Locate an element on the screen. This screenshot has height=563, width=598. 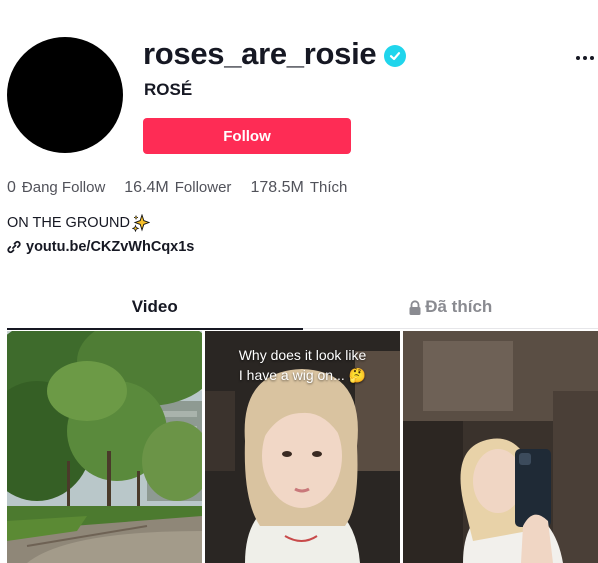
profile-link: youtu.be/CKZvWhCqx1s is located at coordinates (100, 247).